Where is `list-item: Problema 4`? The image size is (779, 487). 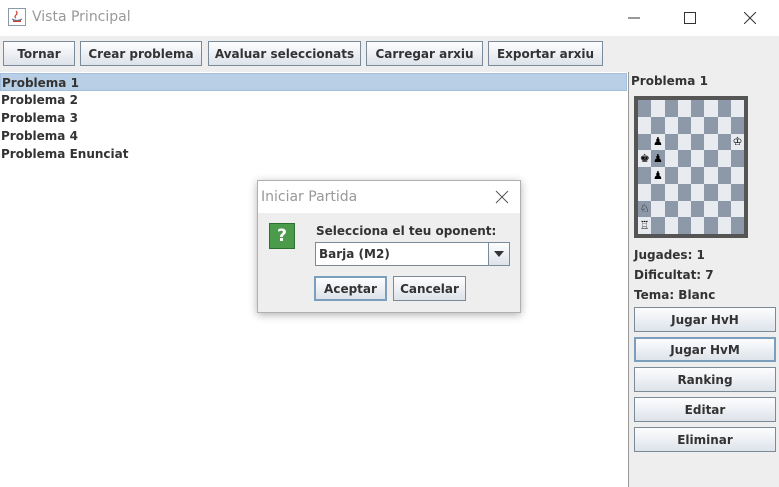 list-item: Problema 4 is located at coordinates (313, 136).